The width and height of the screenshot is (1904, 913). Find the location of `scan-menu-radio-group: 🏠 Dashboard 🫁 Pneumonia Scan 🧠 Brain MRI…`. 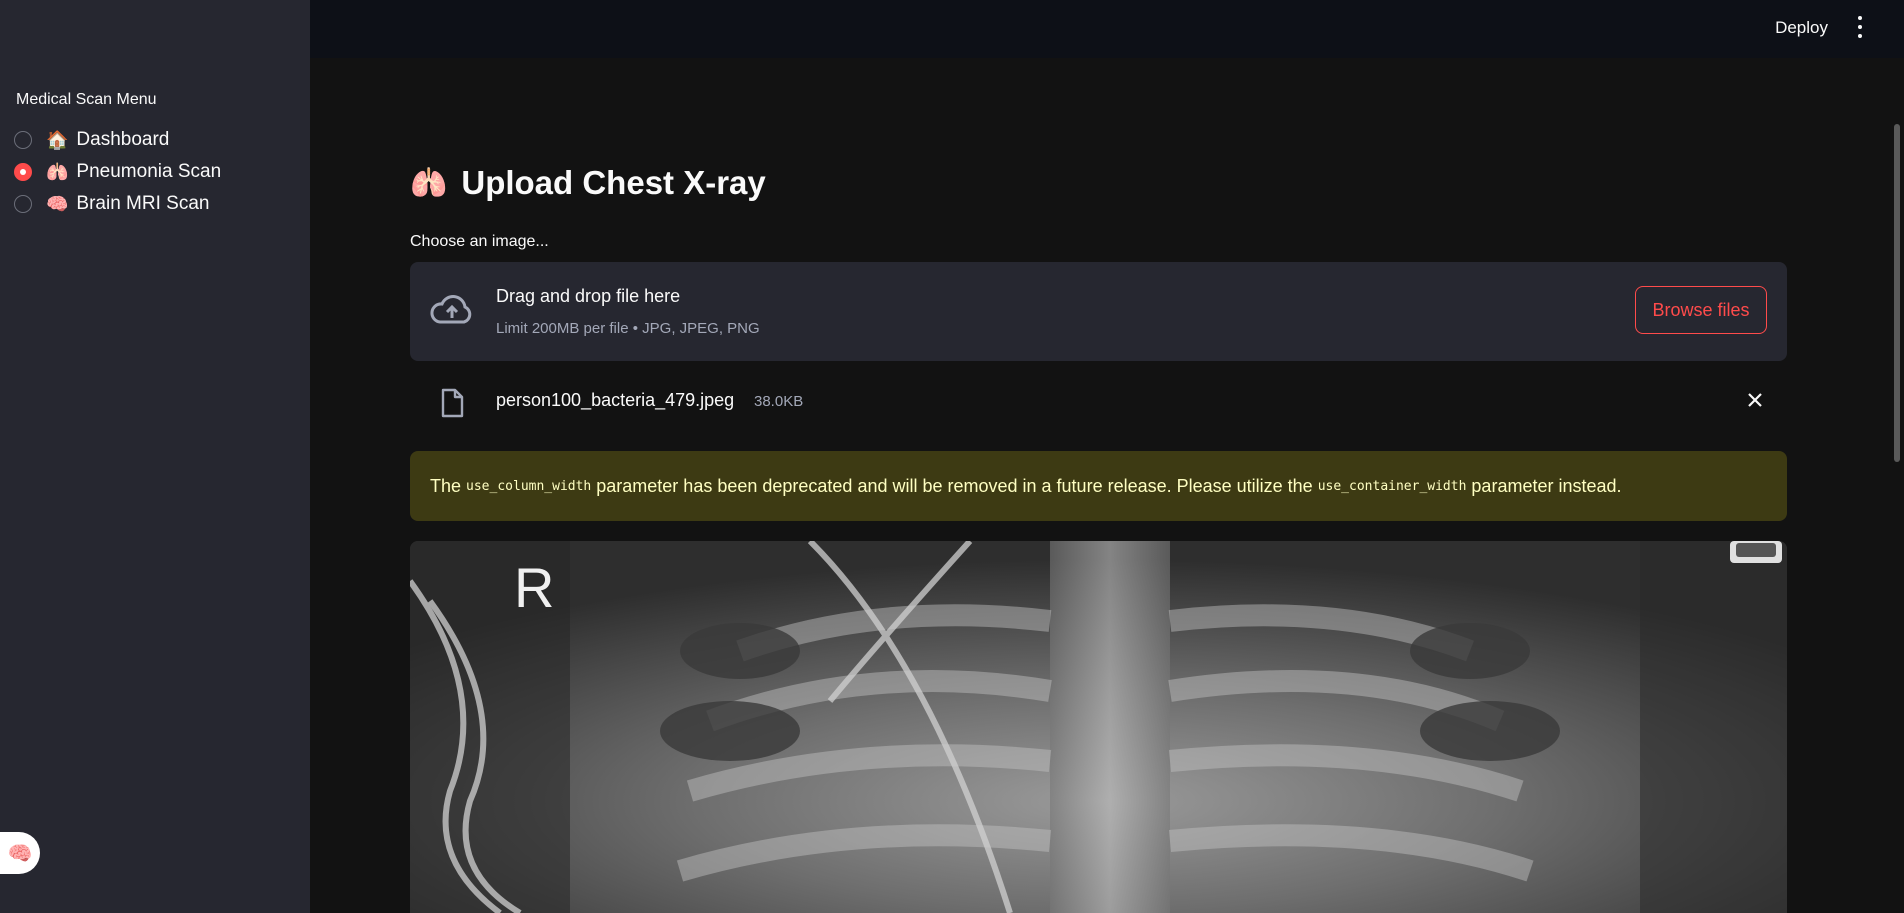

scan-menu-radio-group: 🏠 Dashboard 🫁 Pneumonia Scan 🧠 Brain MRI… is located at coordinates (117, 172).